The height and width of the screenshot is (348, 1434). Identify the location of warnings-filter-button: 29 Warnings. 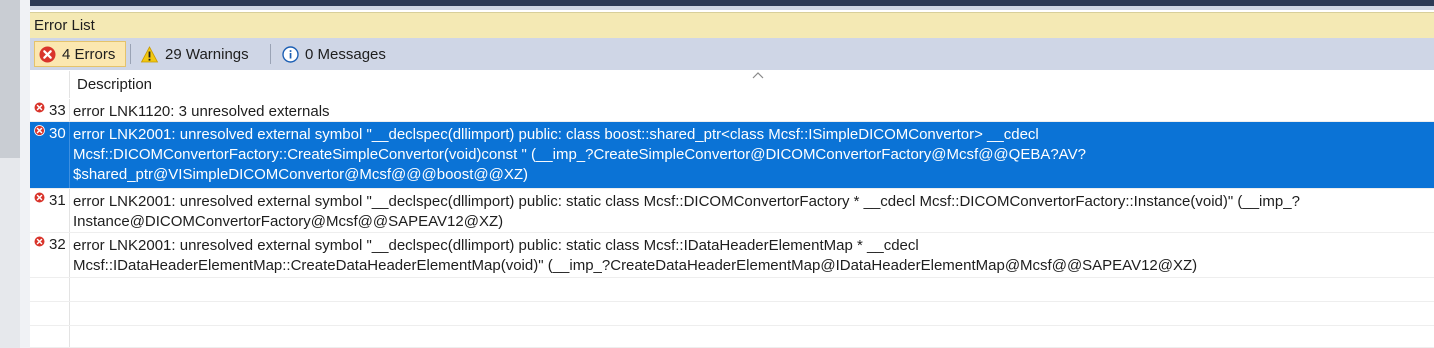
(192, 54).